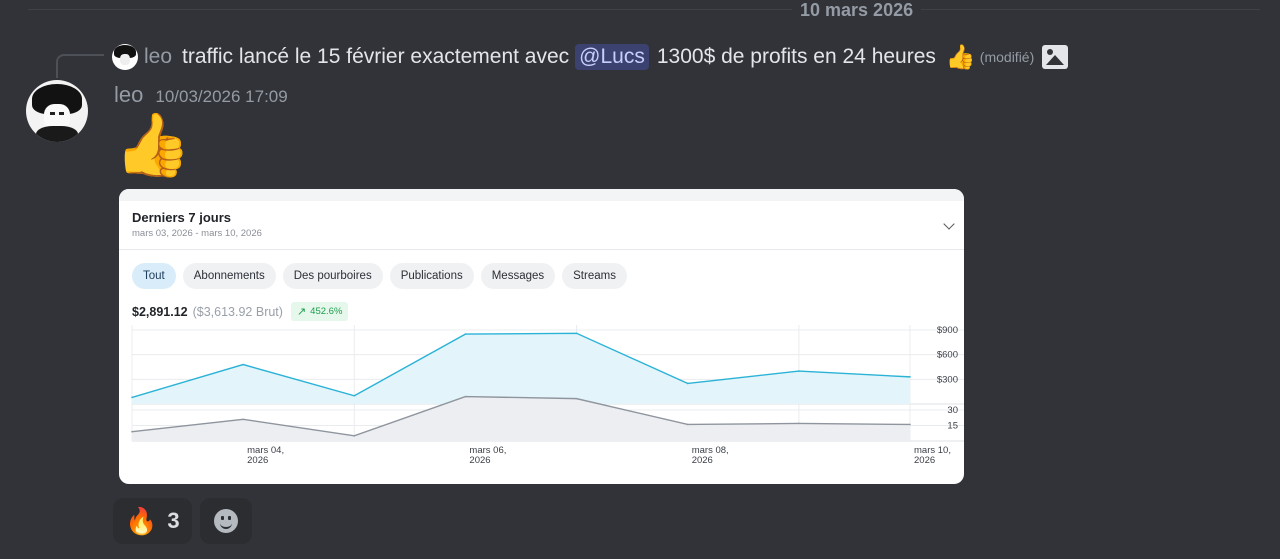 Image resolution: width=1280 pixels, height=559 pixels. What do you see at coordinates (1007, 57) in the screenshot?
I see `edited-label: (modifié)` at bounding box center [1007, 57].